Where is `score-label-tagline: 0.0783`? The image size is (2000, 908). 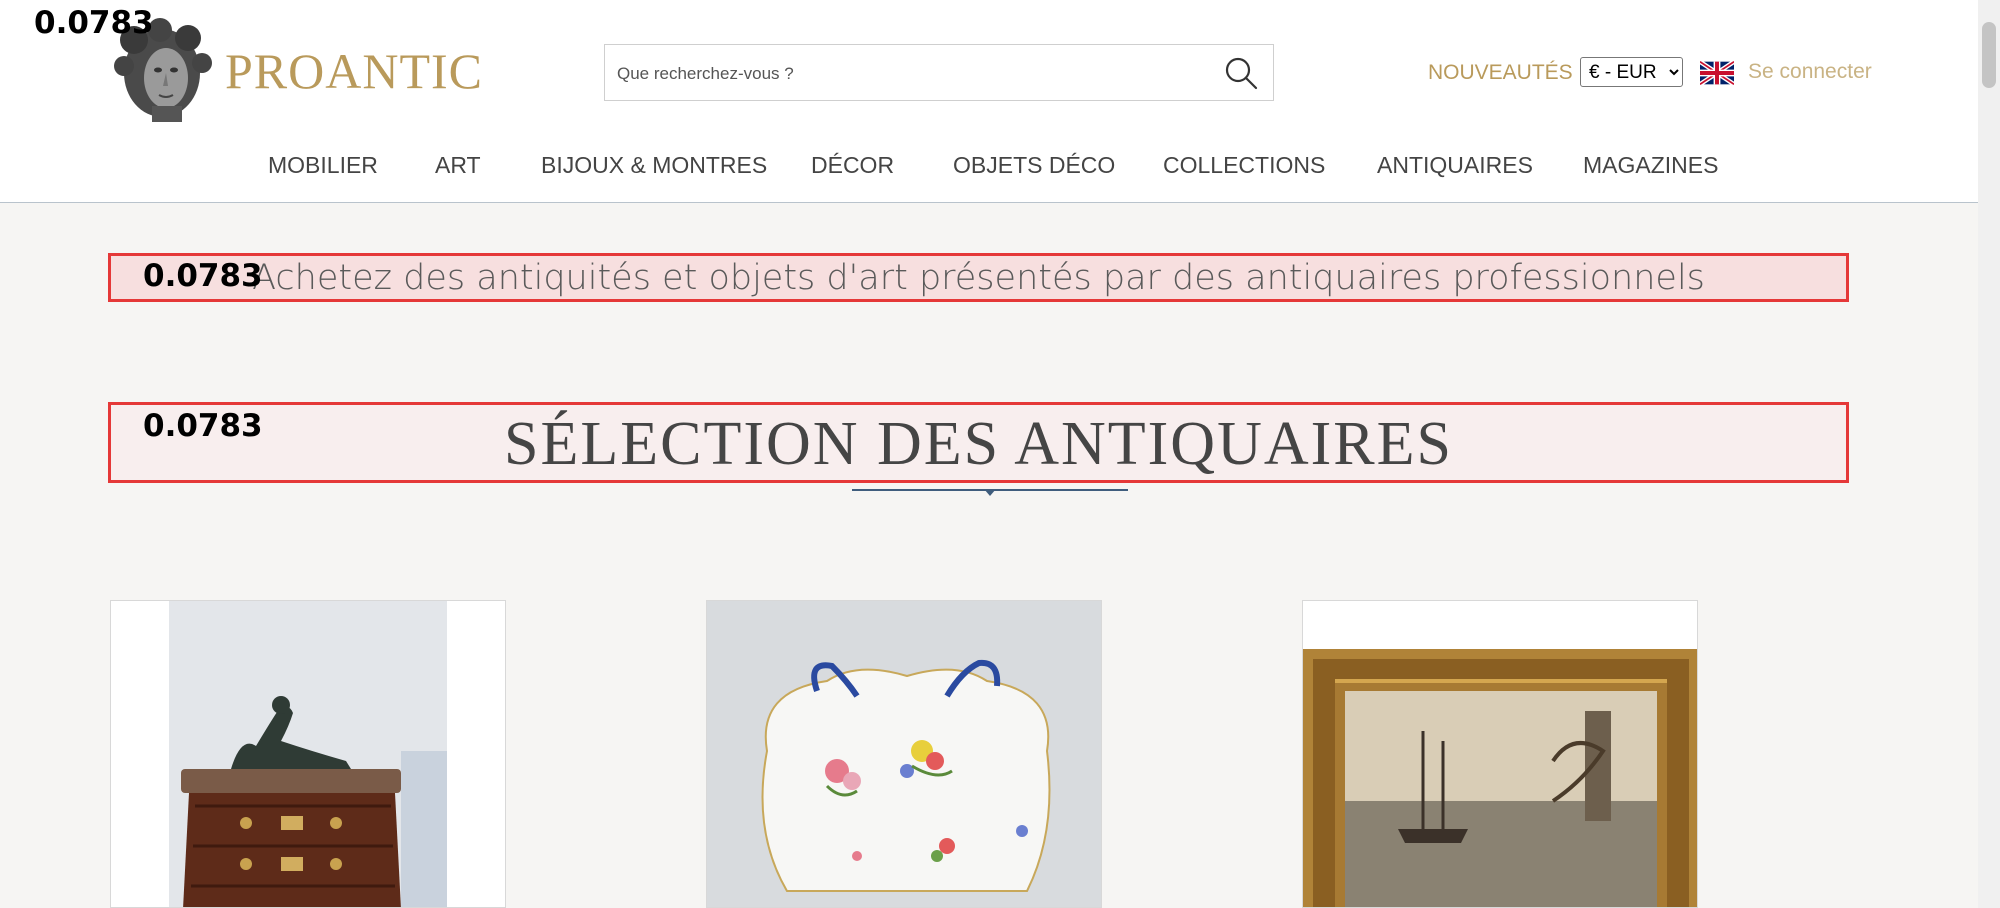
score-label-tagline: 0.0783 is located at coordinates (203, 276).